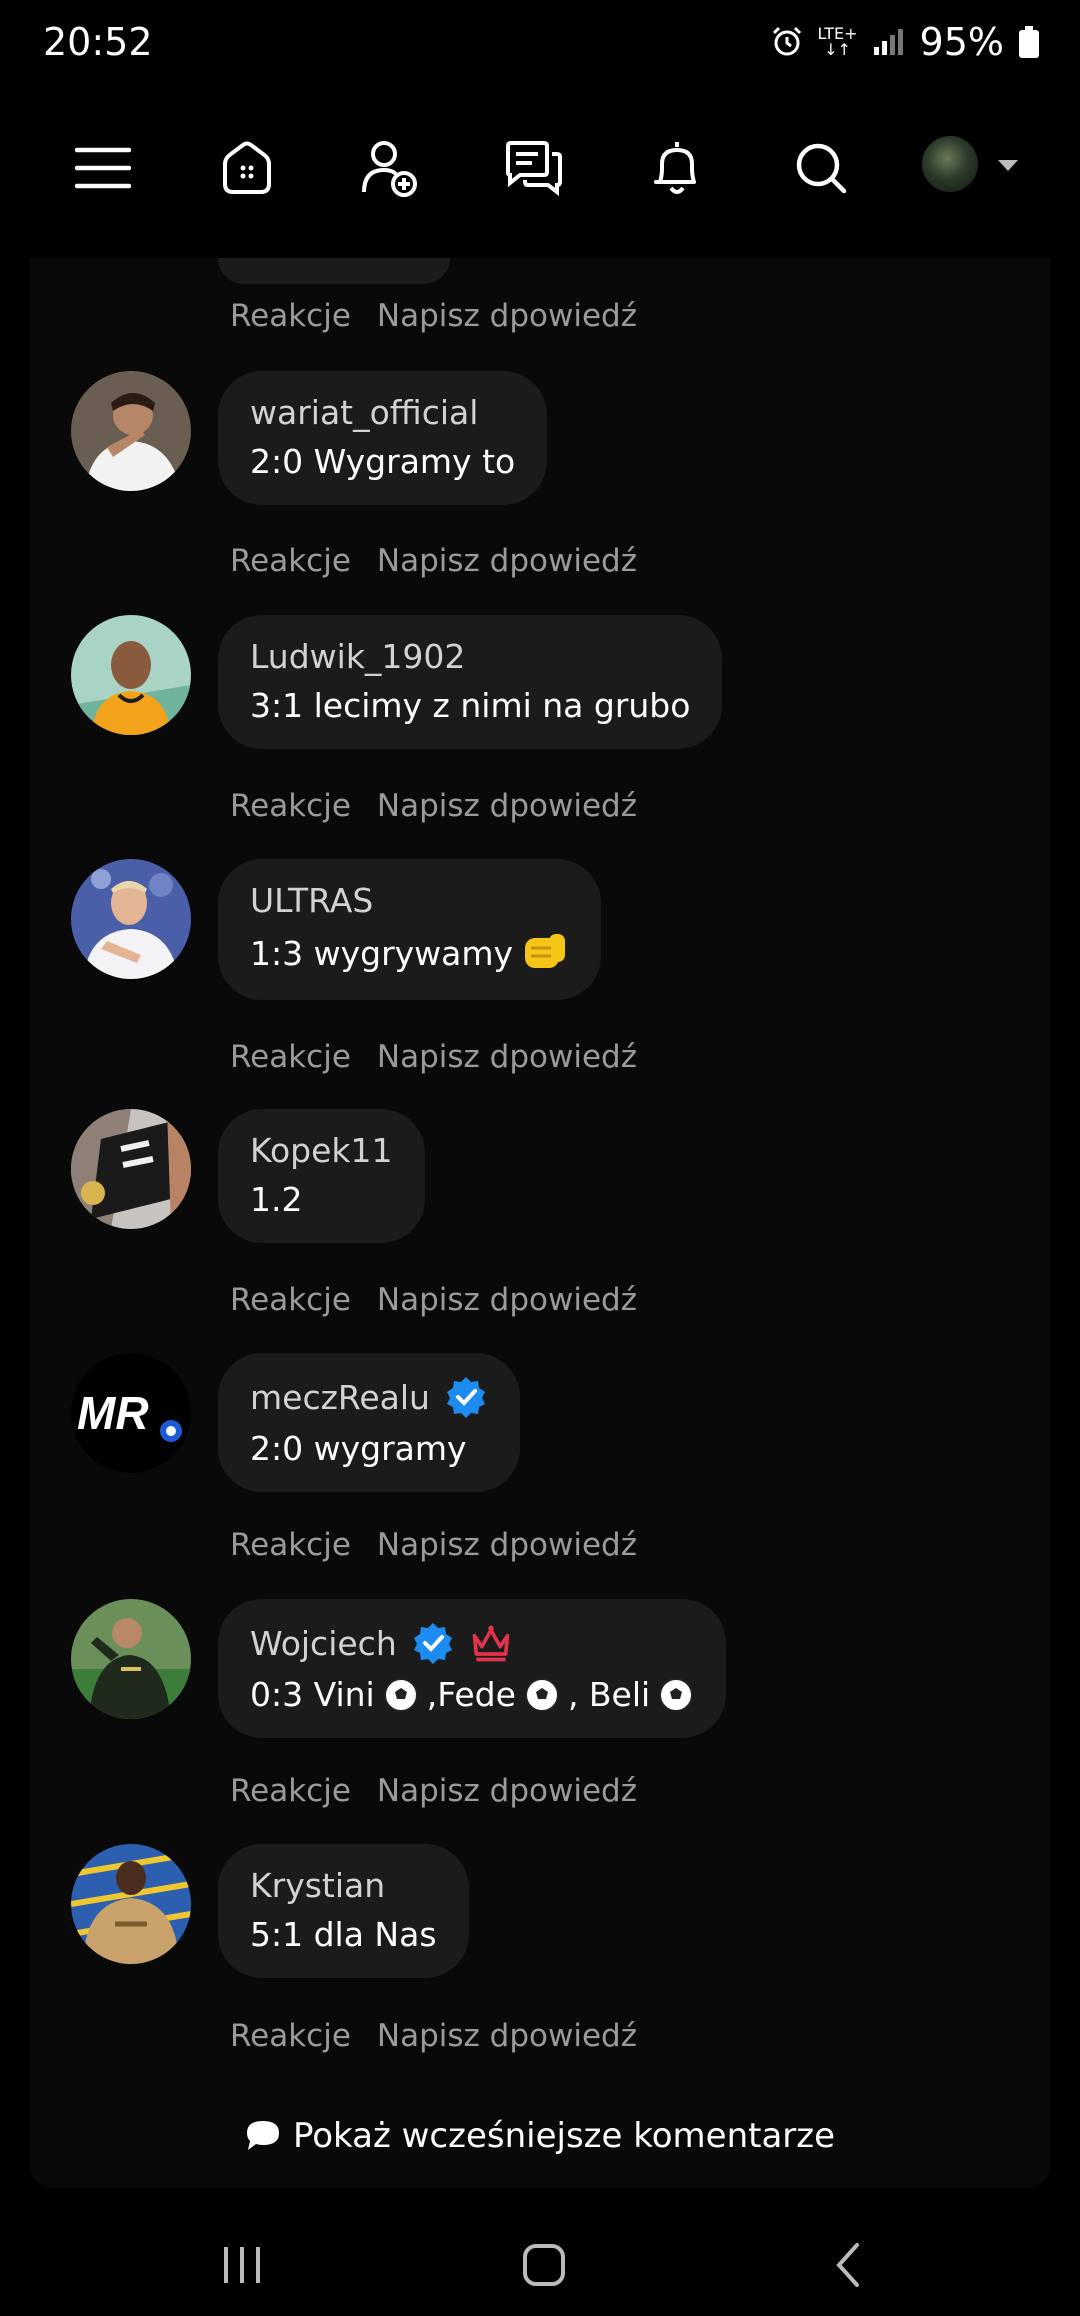 The height and width of the screenshot is (2316, 1080). I want to click on home-button, so click(247, 168).